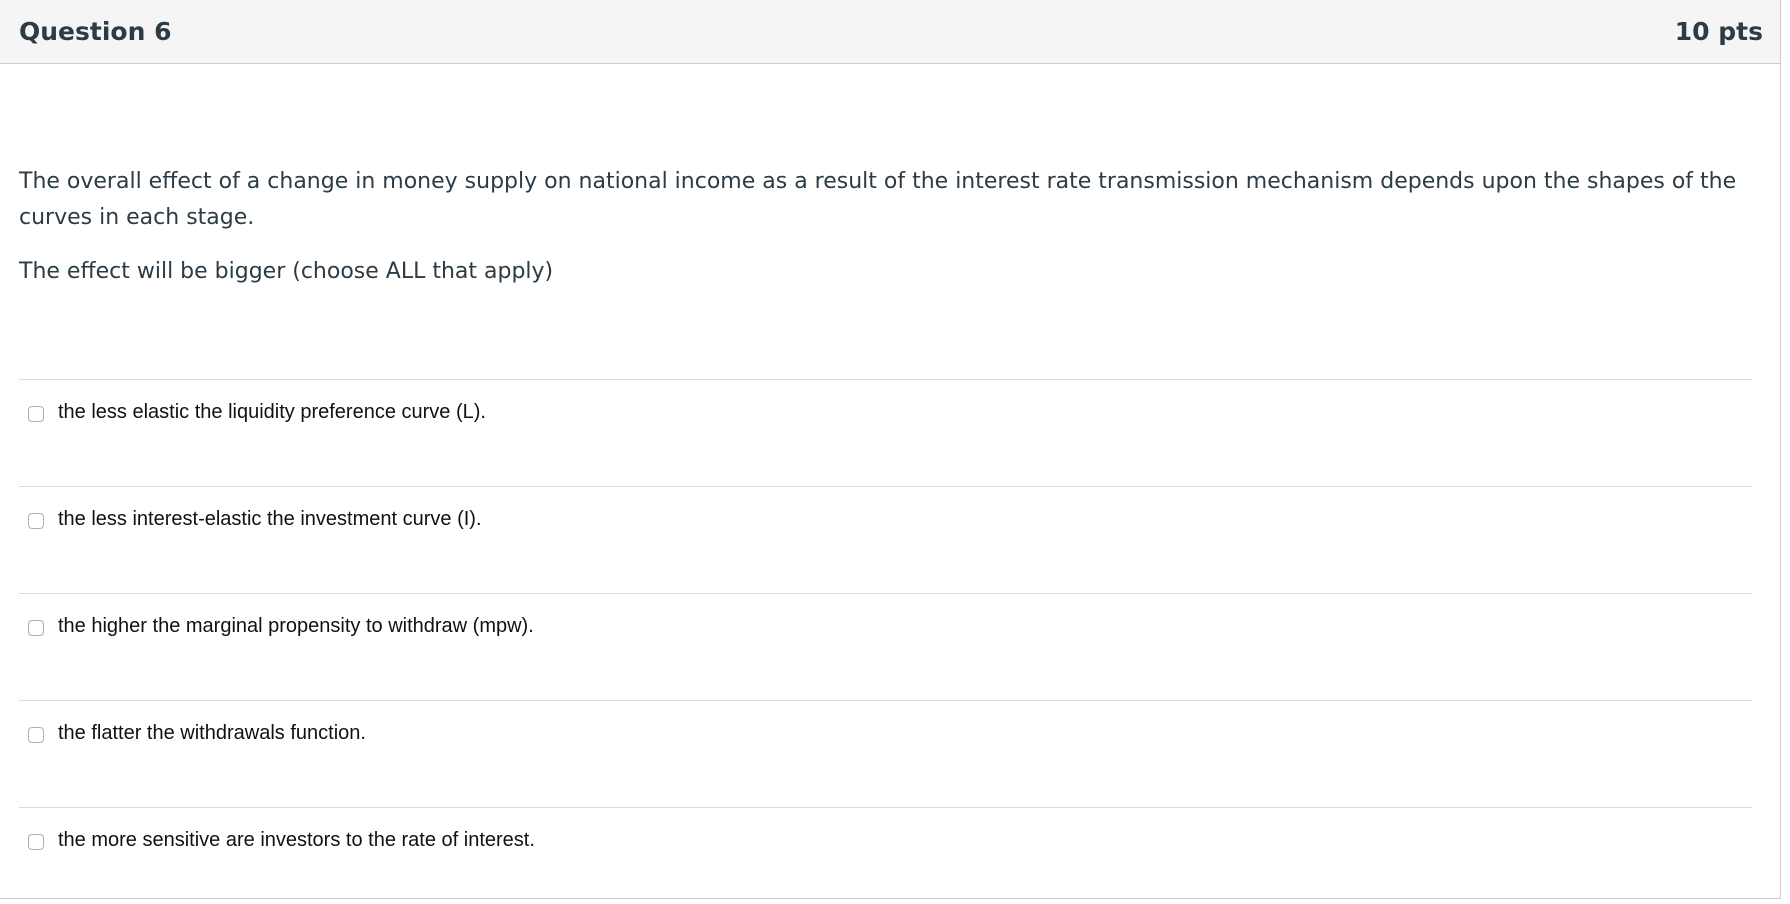  Describe the element at coordinates (1718, 31) in the screenshot. I see `question-points: 10 pts` at that location.